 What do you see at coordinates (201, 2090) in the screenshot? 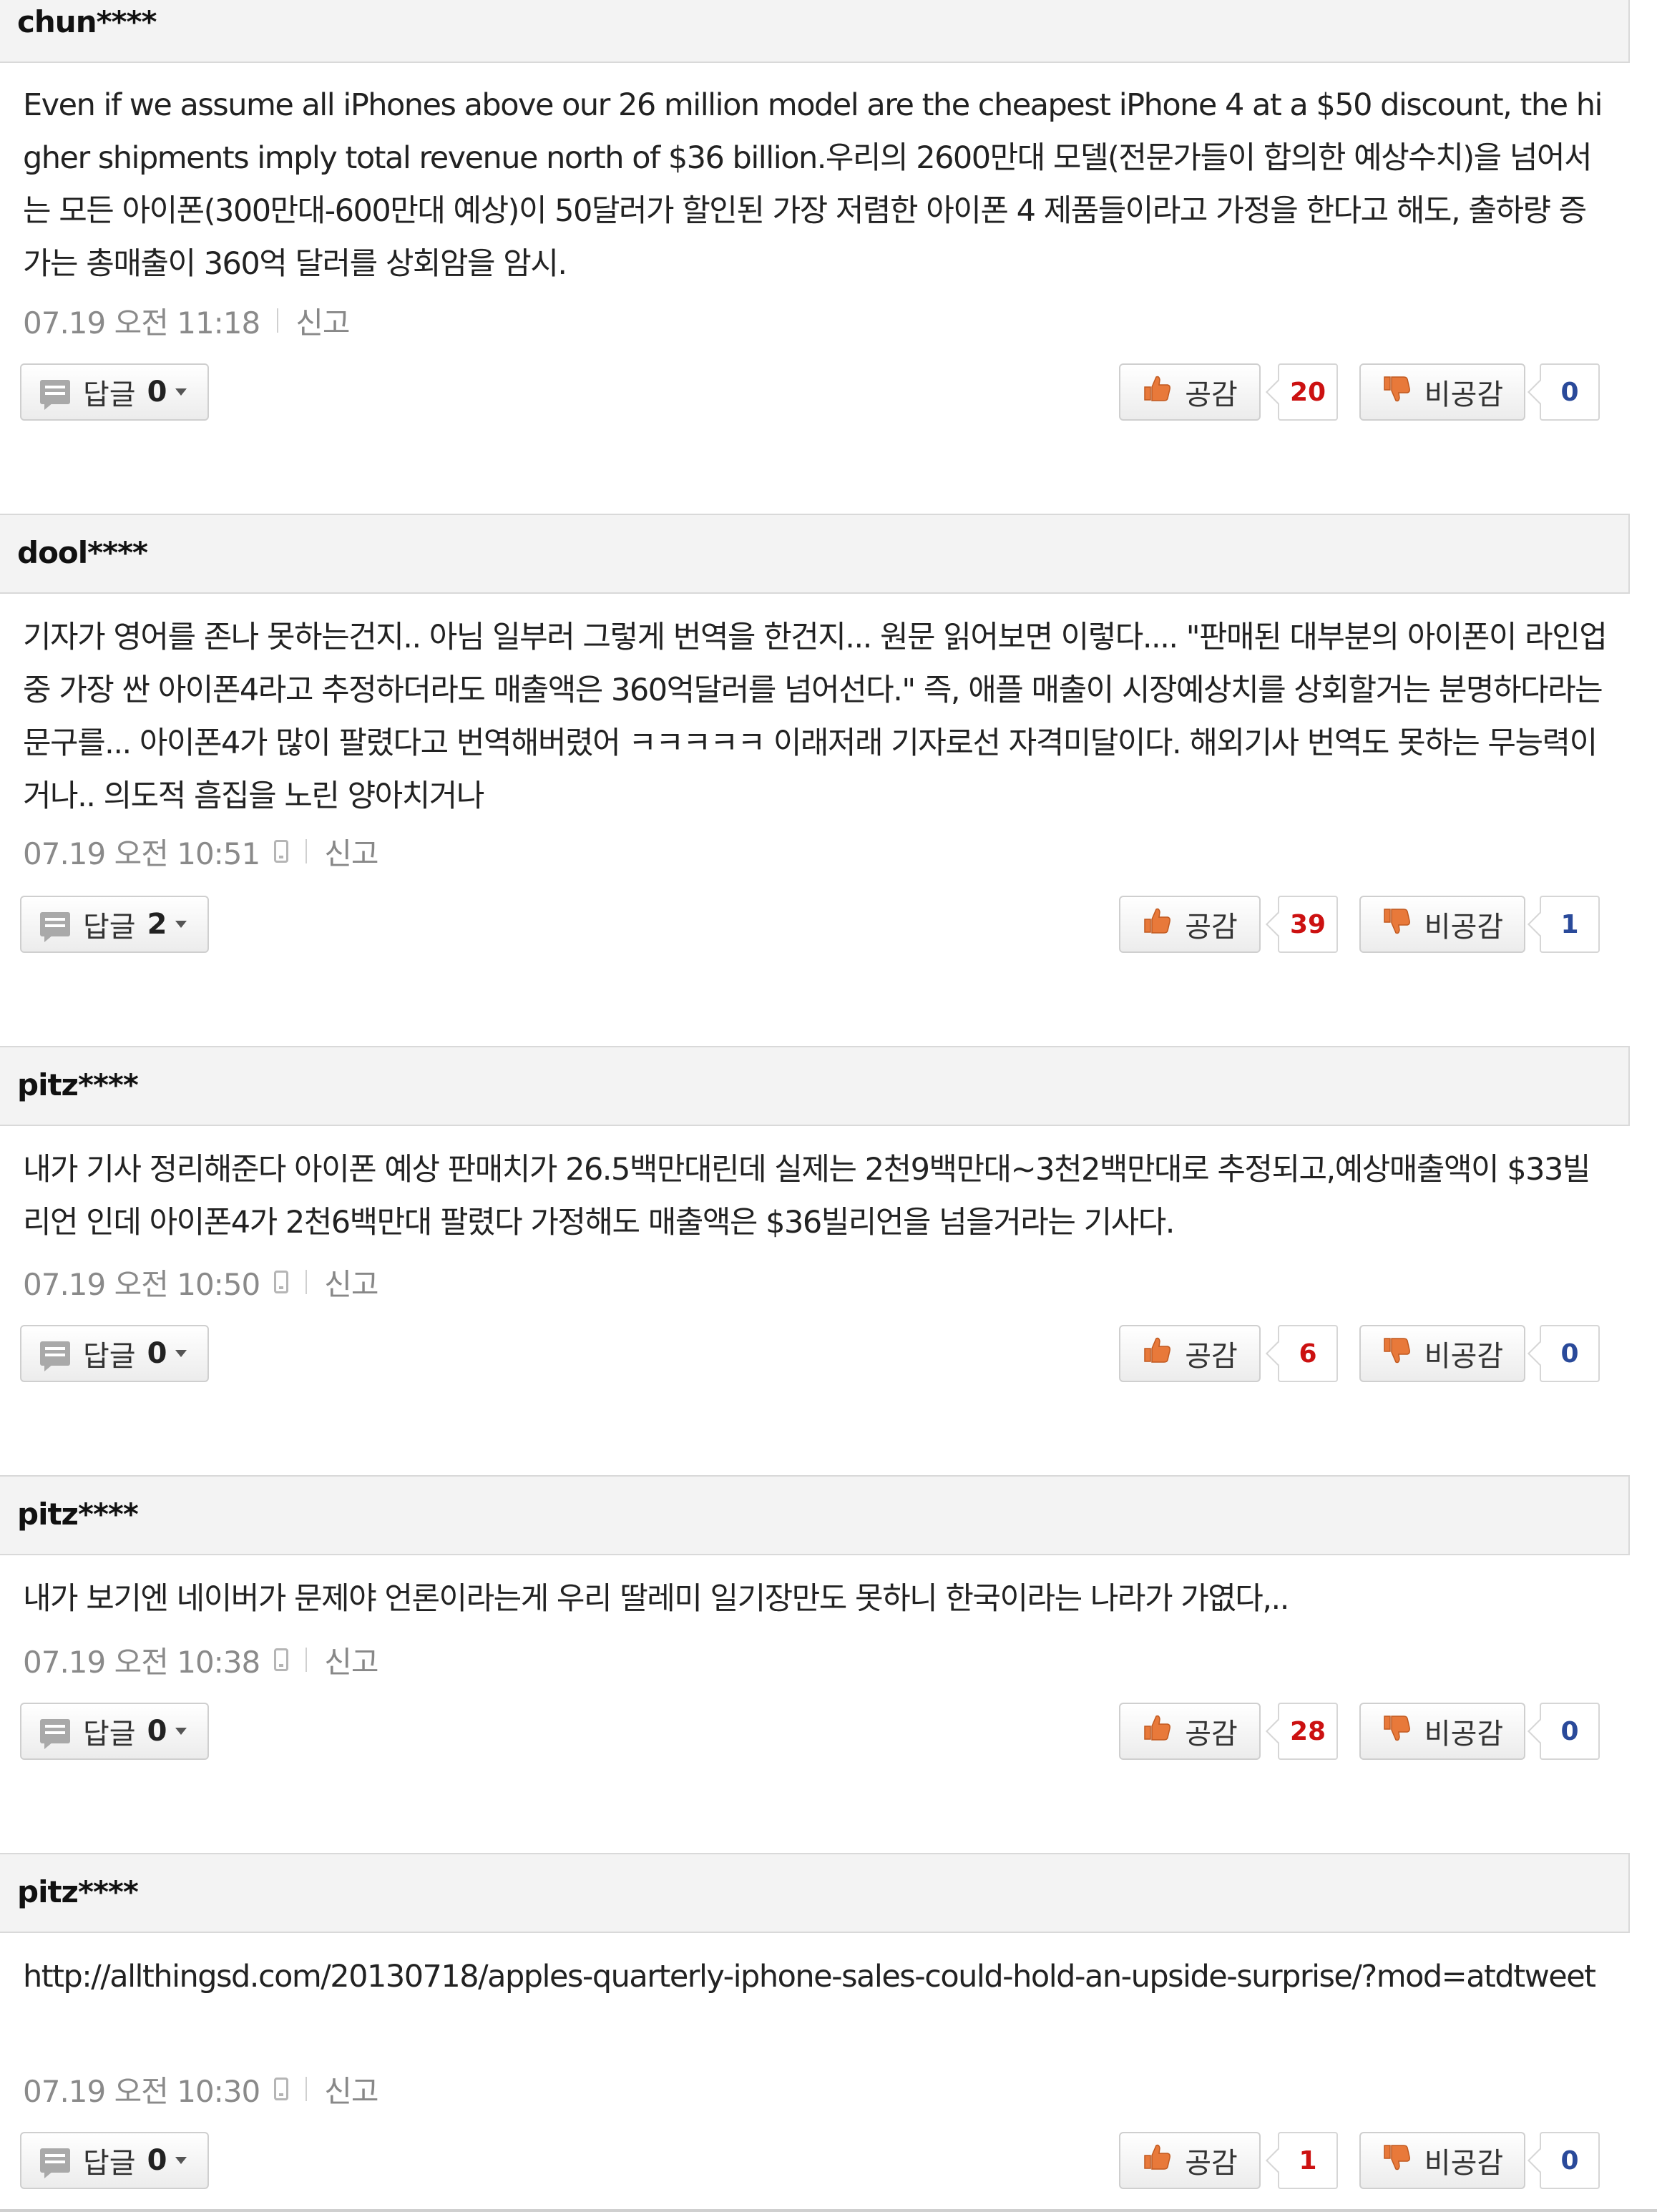
I see `comment-meta: 07.19 오전 10:30 신고` at bounding box center [201, 2090].